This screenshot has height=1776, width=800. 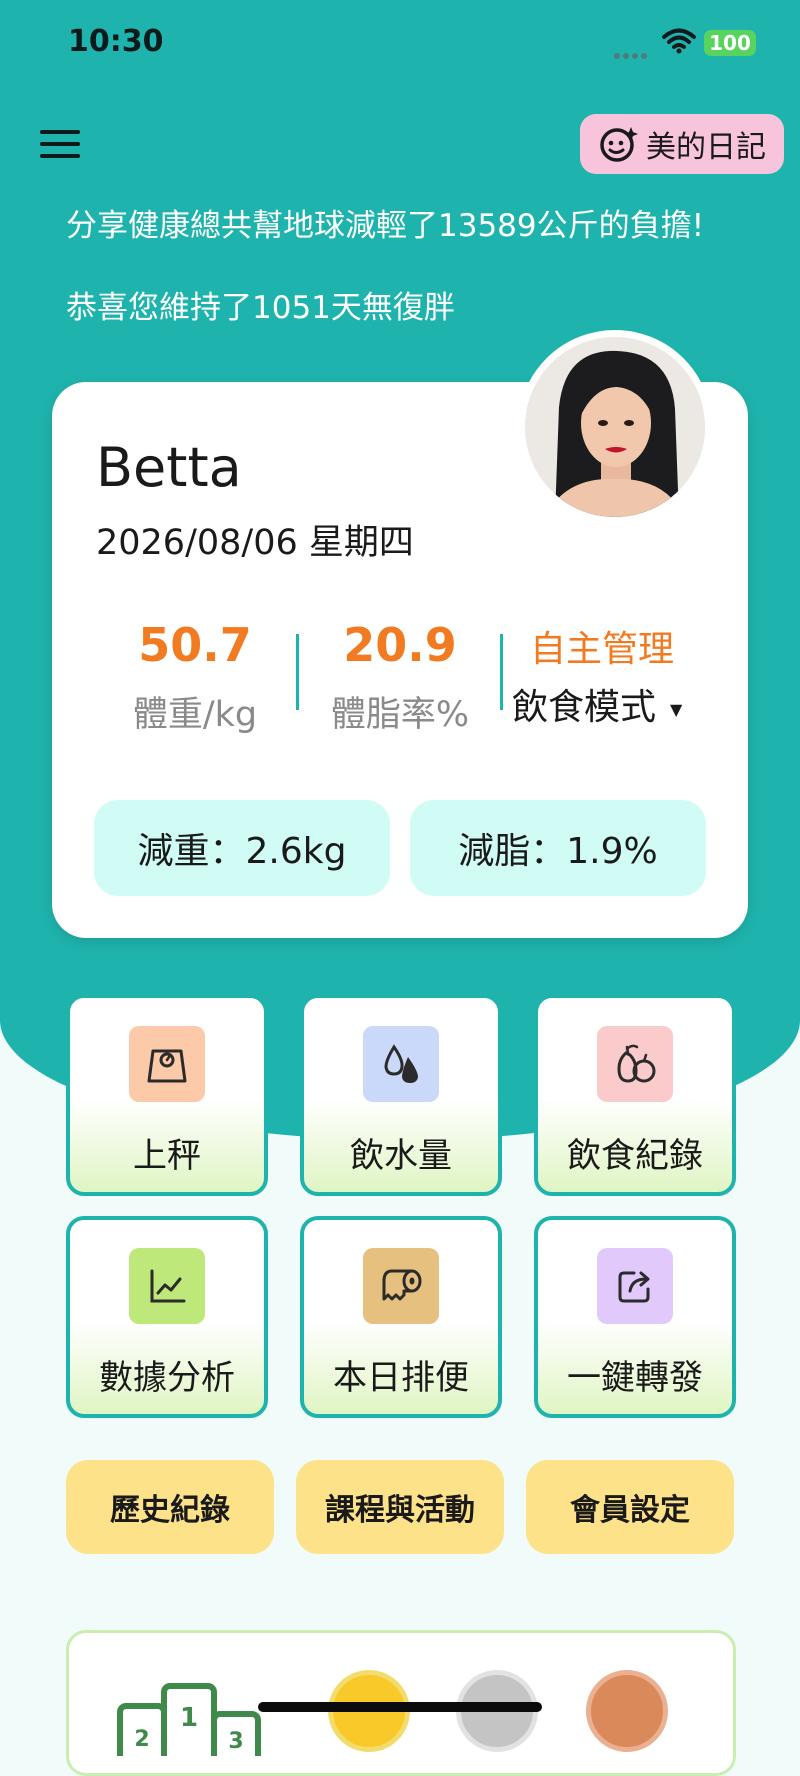 What do you see at coordinates (260, 308) in the screenshot?
I see `maintenance-streak-banner: 恭喜您維持了1051天無復胖` at bounding box center [260, 308].